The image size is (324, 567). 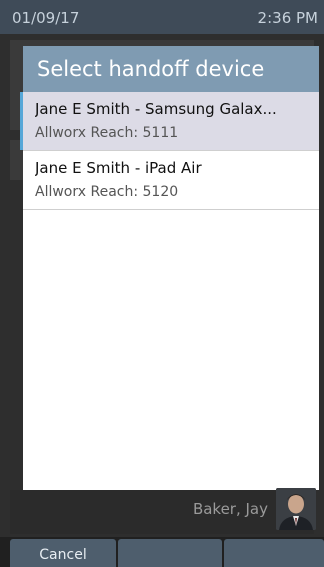 I want to click on status-time: 2:36 PM, so click(x=287, y=18).